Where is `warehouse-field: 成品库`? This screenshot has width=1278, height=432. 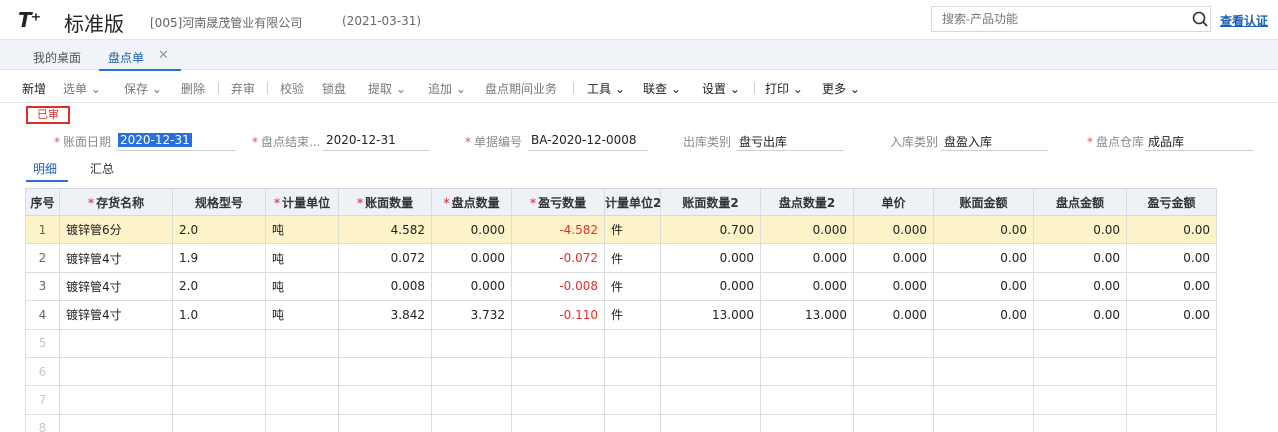
warehouse-field: 成品库 is located at coordinates (1166, 141).